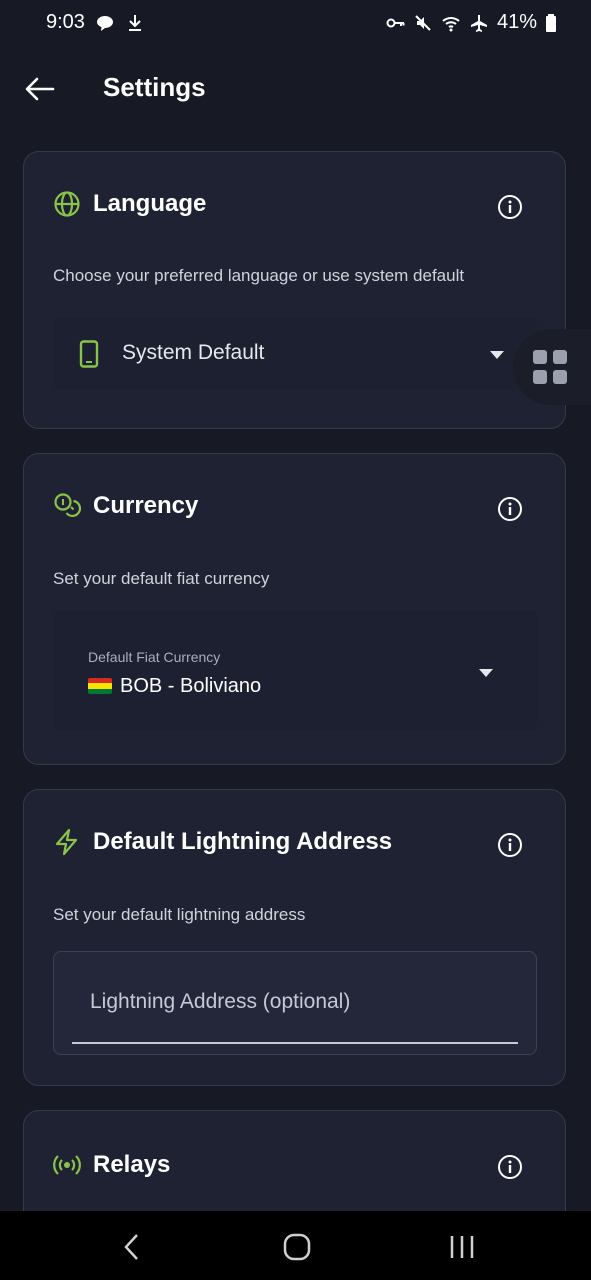 The height and width of the screenshot is (1280, 591). What do you see at coordinates (191, 686) in the screenshot?
I see `currency-selected-text: BOB - Boliviano` at bounding box center [191, 686].